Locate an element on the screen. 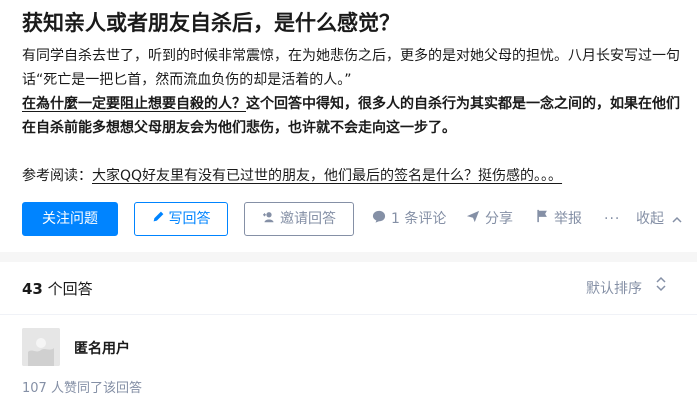 This screenshot has height=400, width=697. anonymous-avatar is located at coordinates (41, 347).